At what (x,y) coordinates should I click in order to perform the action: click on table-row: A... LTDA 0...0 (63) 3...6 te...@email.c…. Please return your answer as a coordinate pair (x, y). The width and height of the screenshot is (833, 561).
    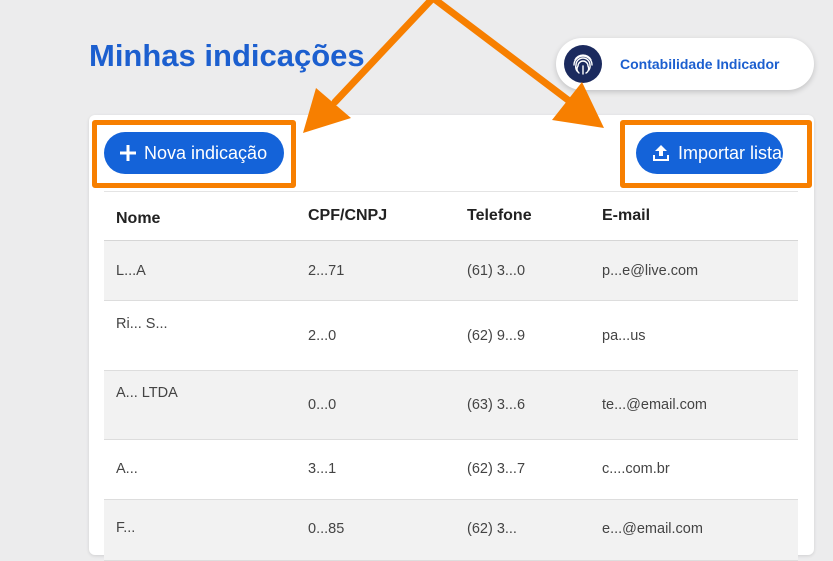
    Looking at the image, I should click on (451, 405).